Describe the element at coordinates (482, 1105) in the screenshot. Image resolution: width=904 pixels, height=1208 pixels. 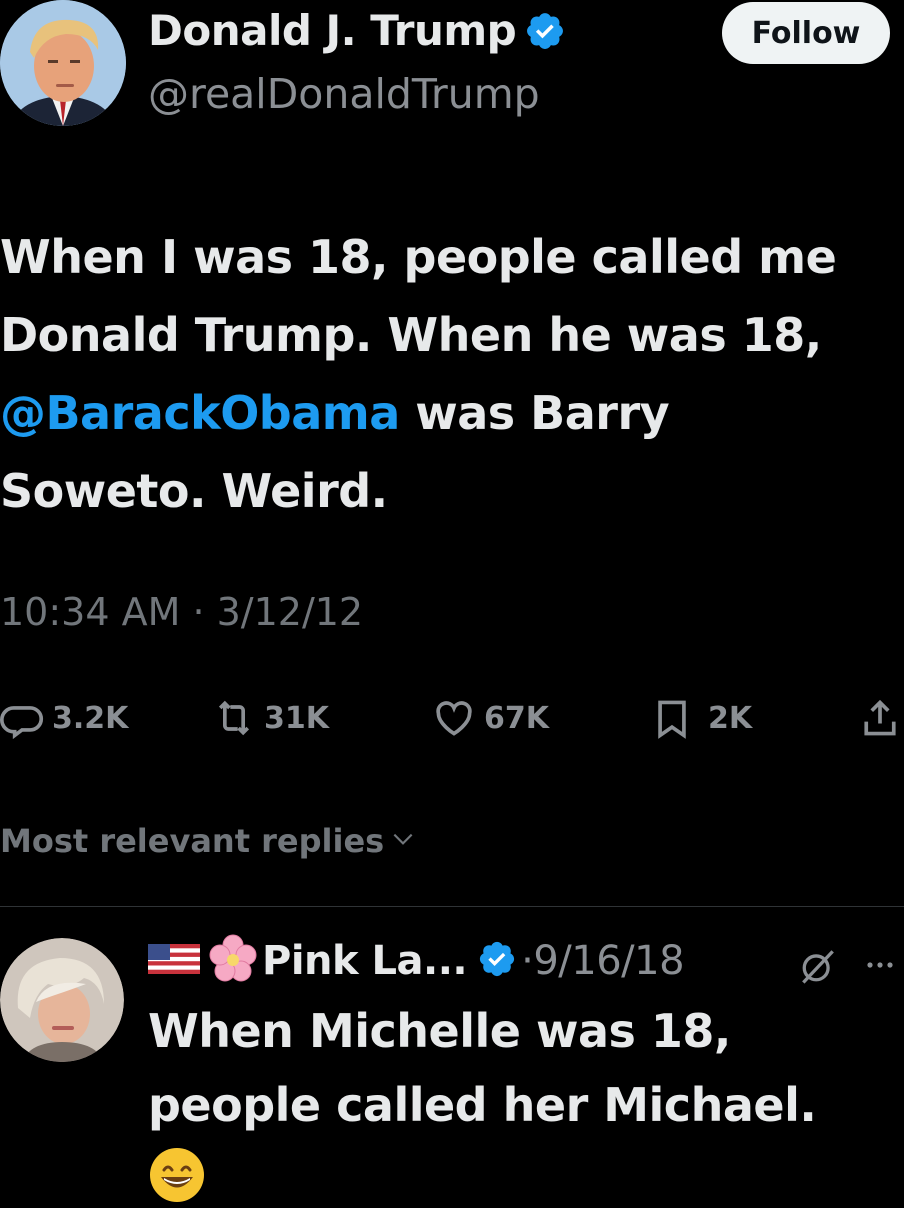
I see `reply-text-line: people called her Michael.` at that location.